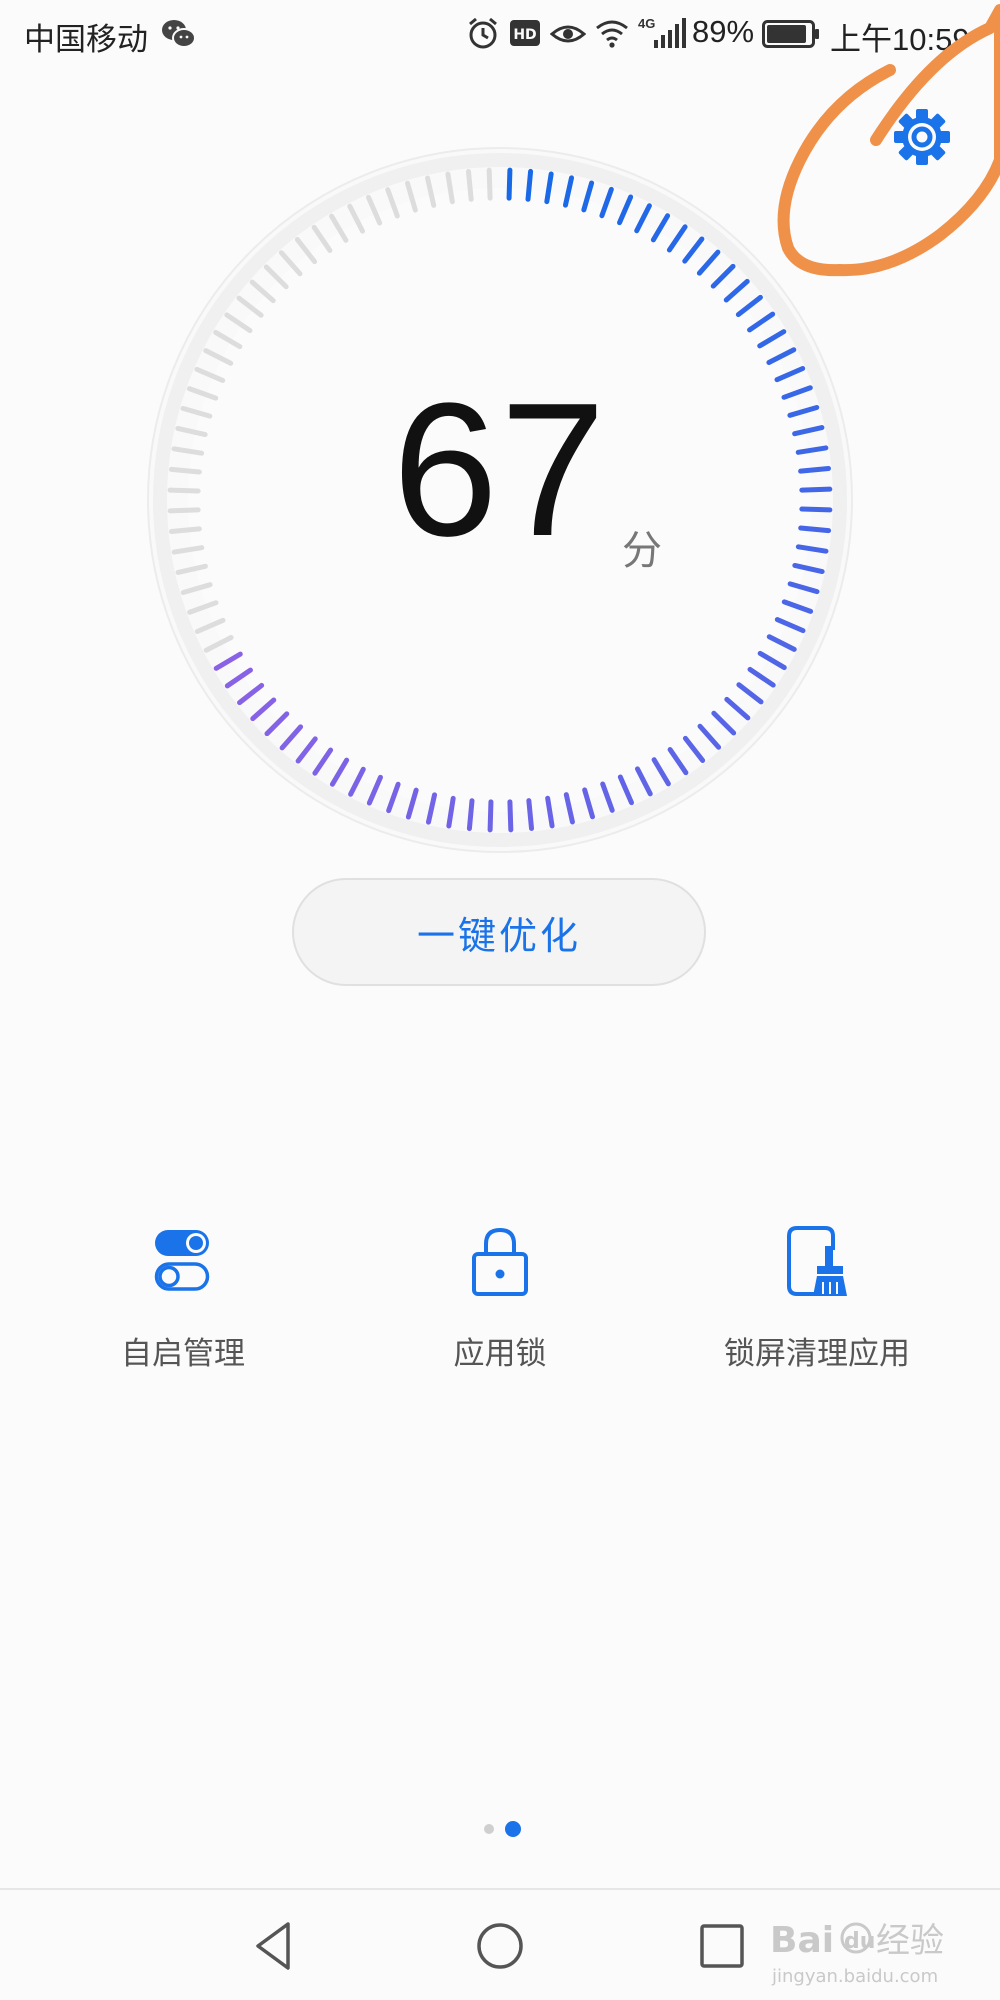  What do you see at coordinates (723, 31) in the screenshot?
I see `battery-percent: 89%` at bounding box center [723, 31].